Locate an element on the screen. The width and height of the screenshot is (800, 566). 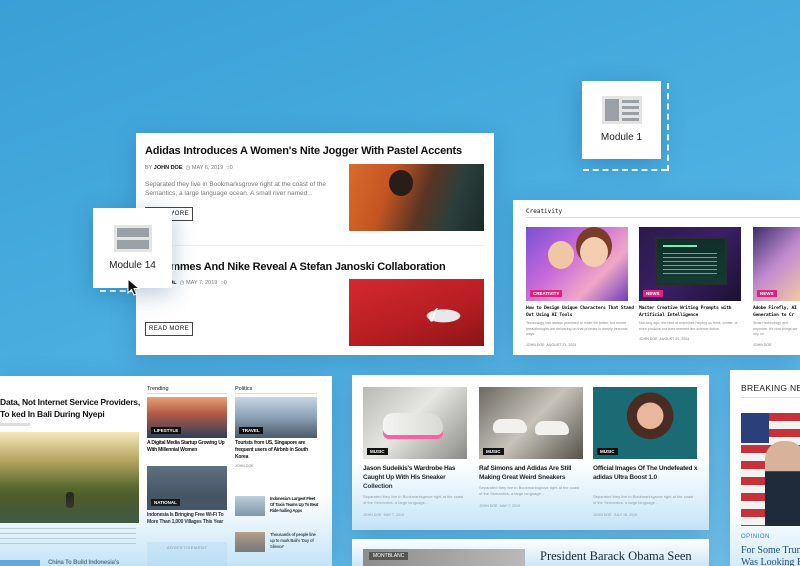
card-image-screen: NEWS is located at coordinates (690, 264).